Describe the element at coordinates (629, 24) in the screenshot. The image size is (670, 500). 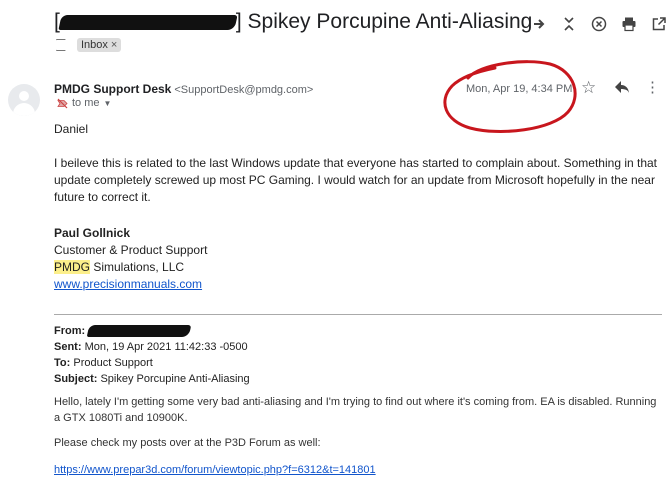
I see `print-icon` at that location.